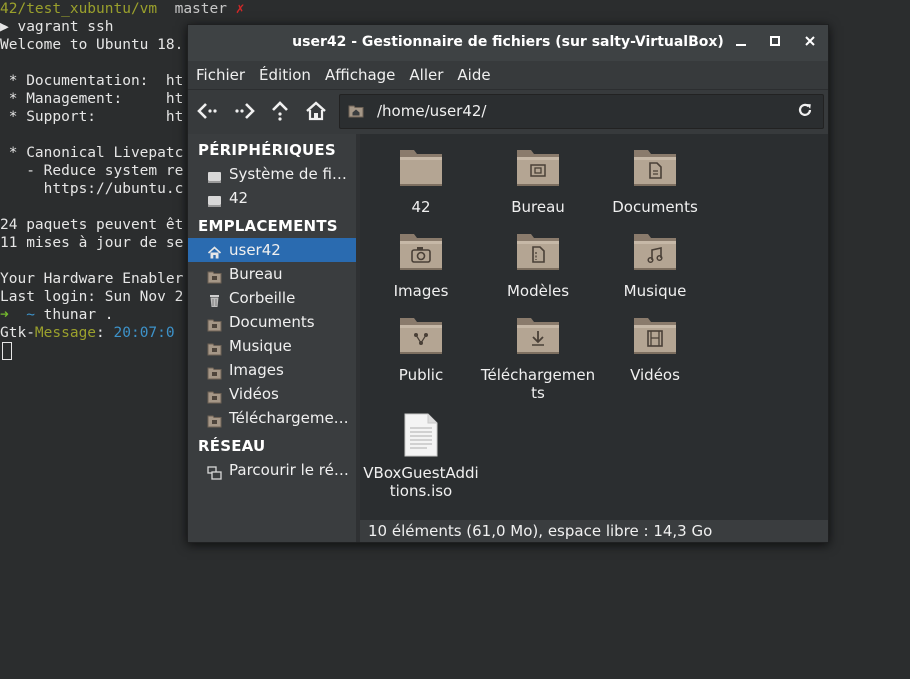 Image resolution: width=910 pixels, height=679 pixels. I want to click on sidebar-item: Bureau, so click(272, 274).